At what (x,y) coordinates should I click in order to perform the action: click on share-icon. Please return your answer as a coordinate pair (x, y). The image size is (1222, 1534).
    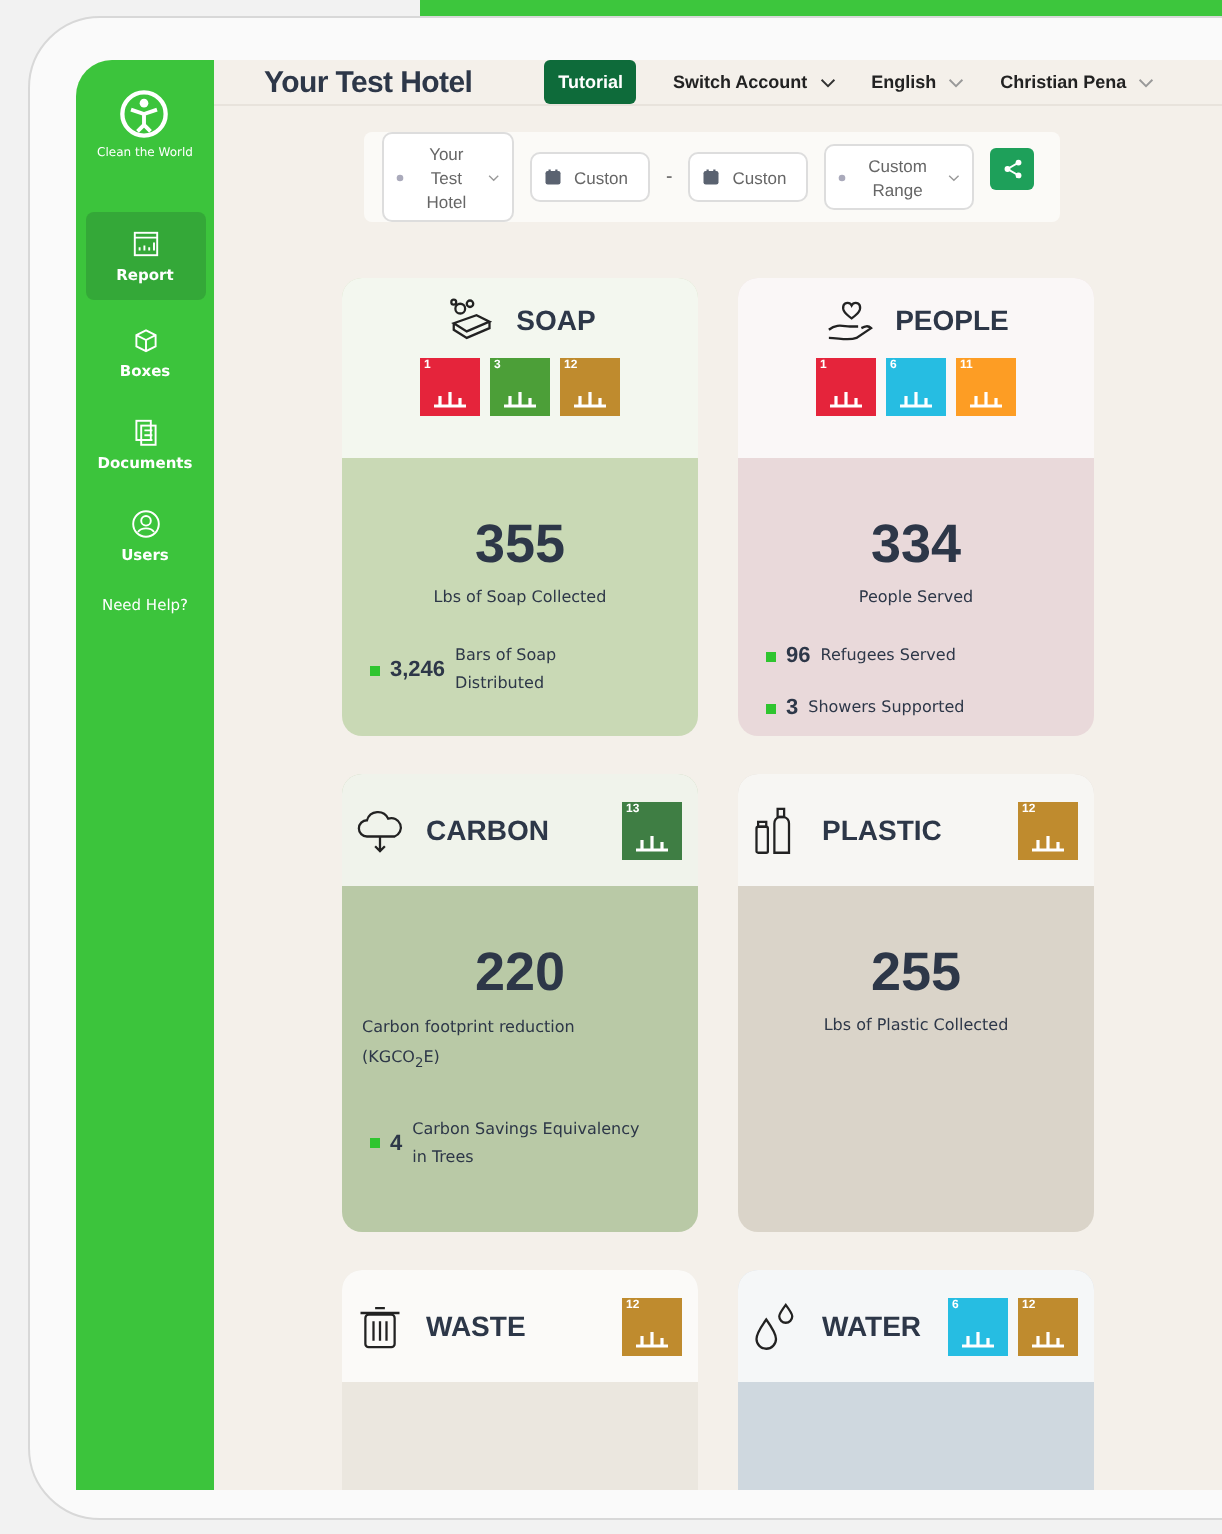
    Looking at the image, I should click on (1012, 169).